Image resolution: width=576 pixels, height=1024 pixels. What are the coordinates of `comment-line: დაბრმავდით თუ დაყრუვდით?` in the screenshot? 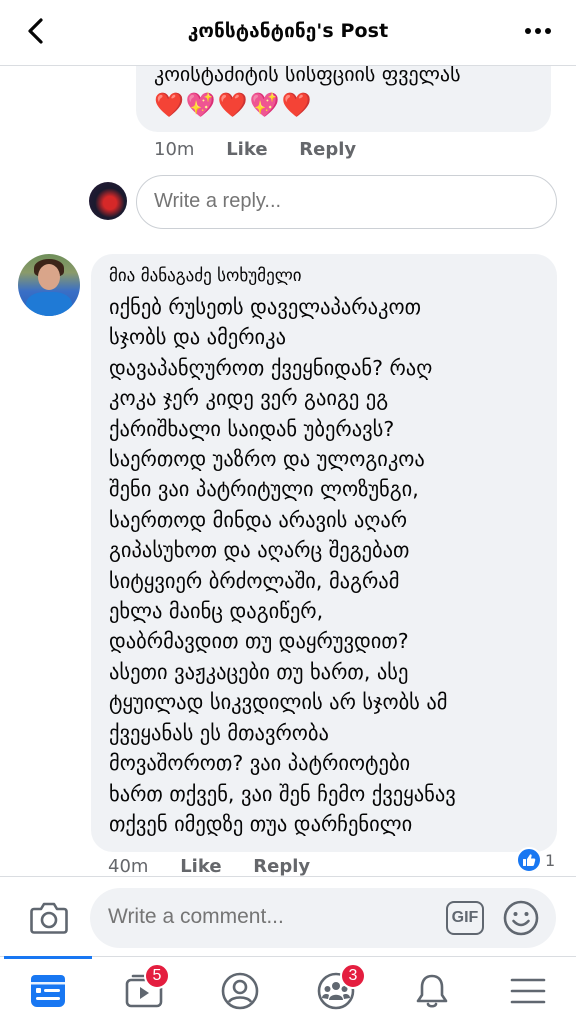 It's located at (259, 641).